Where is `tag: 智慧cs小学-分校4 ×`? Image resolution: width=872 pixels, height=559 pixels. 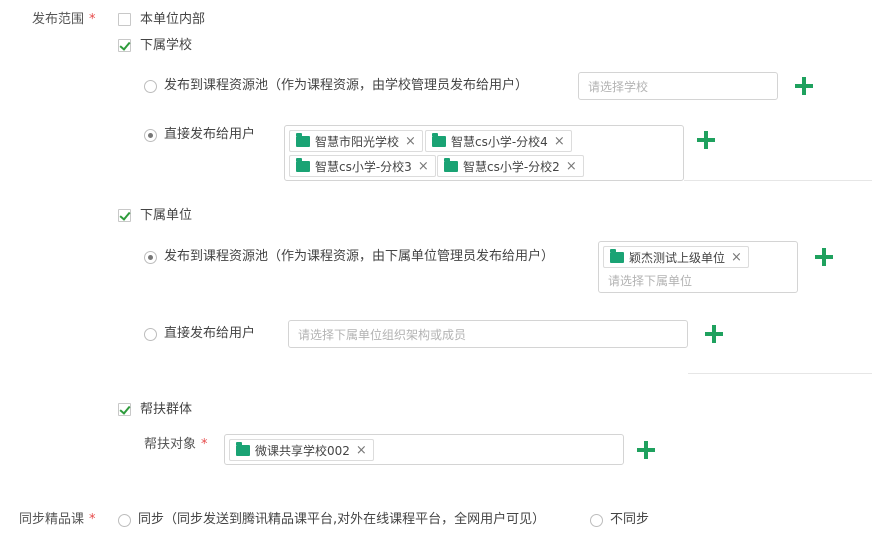
tag: 智慧cs小学-分校4 × is located at coordinates (498, 141).